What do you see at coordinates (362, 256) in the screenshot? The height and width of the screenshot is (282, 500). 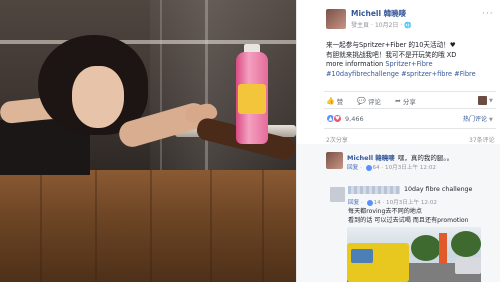 I see `thumb-truck-window` at bounding box center [362, 256].